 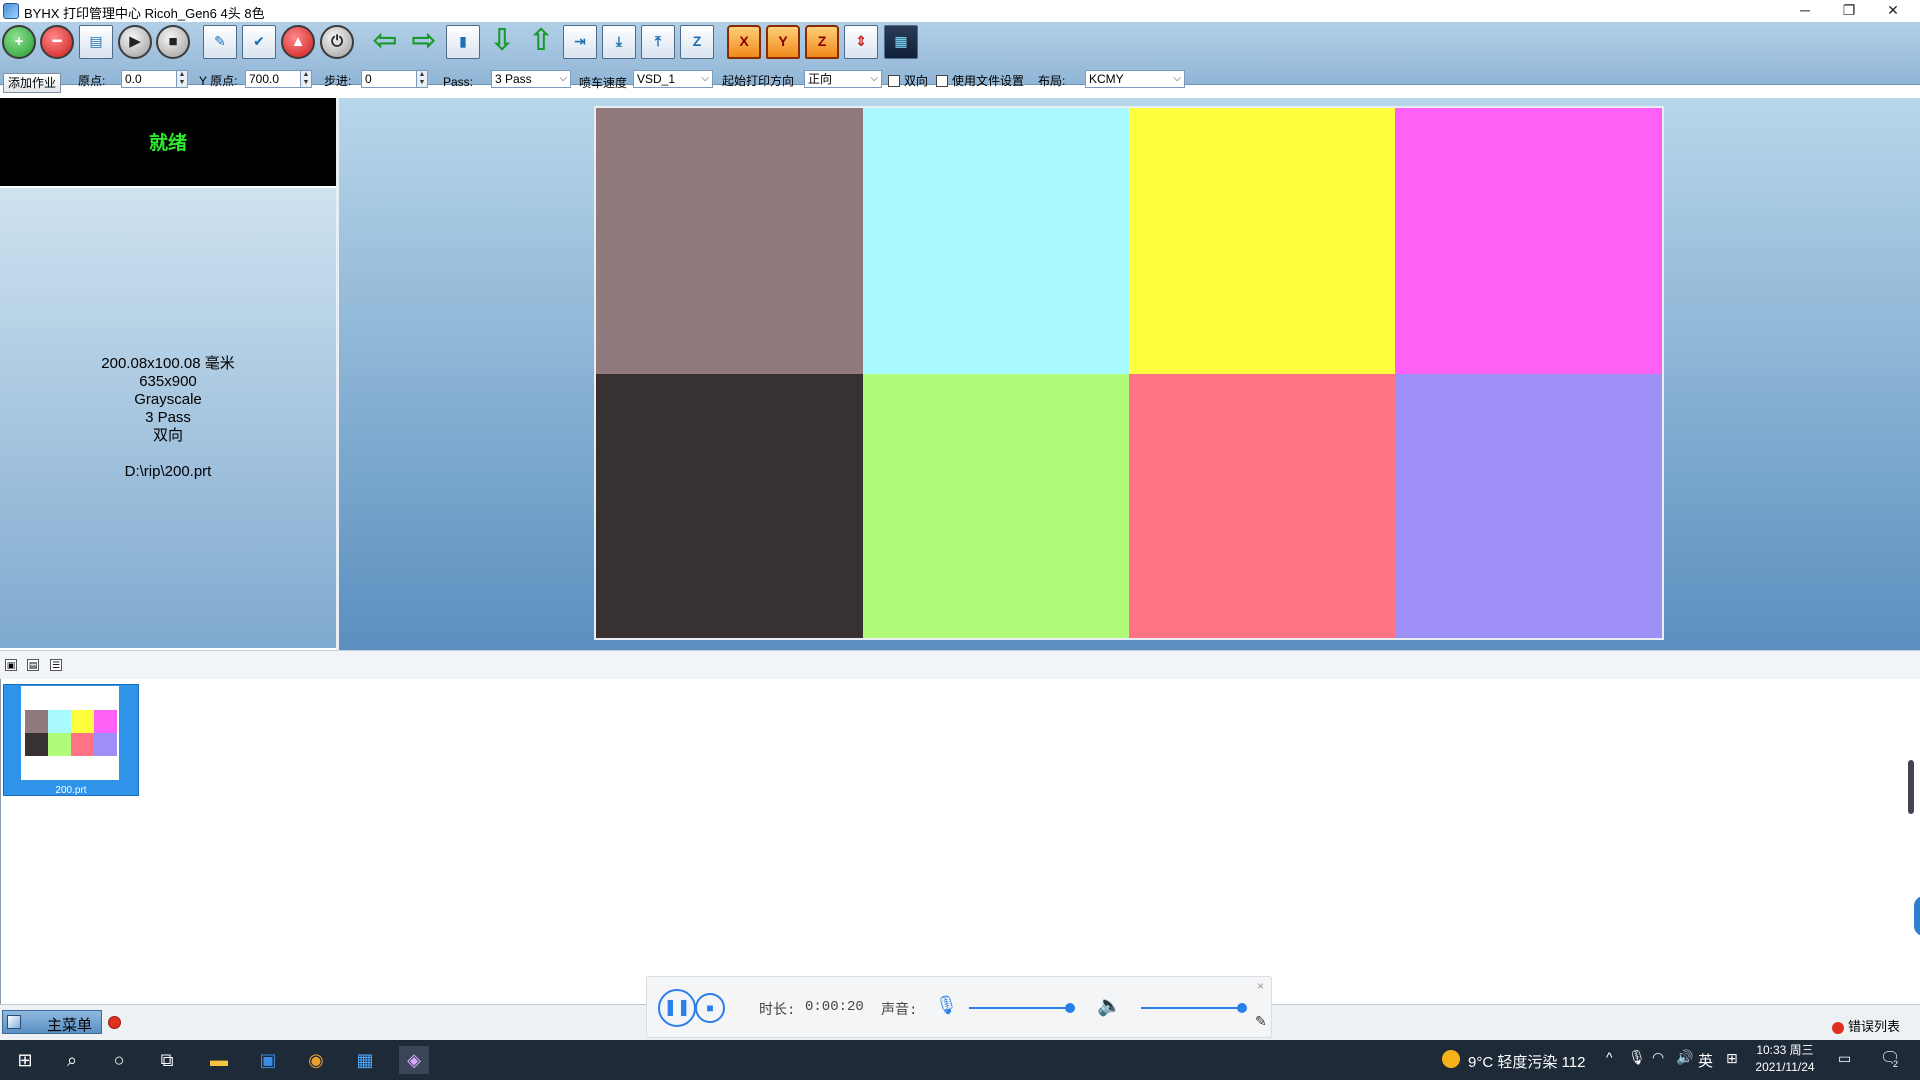 I want to click on weather-text: 9°C 轻度污染 112, so click(x=1526, y=1061).